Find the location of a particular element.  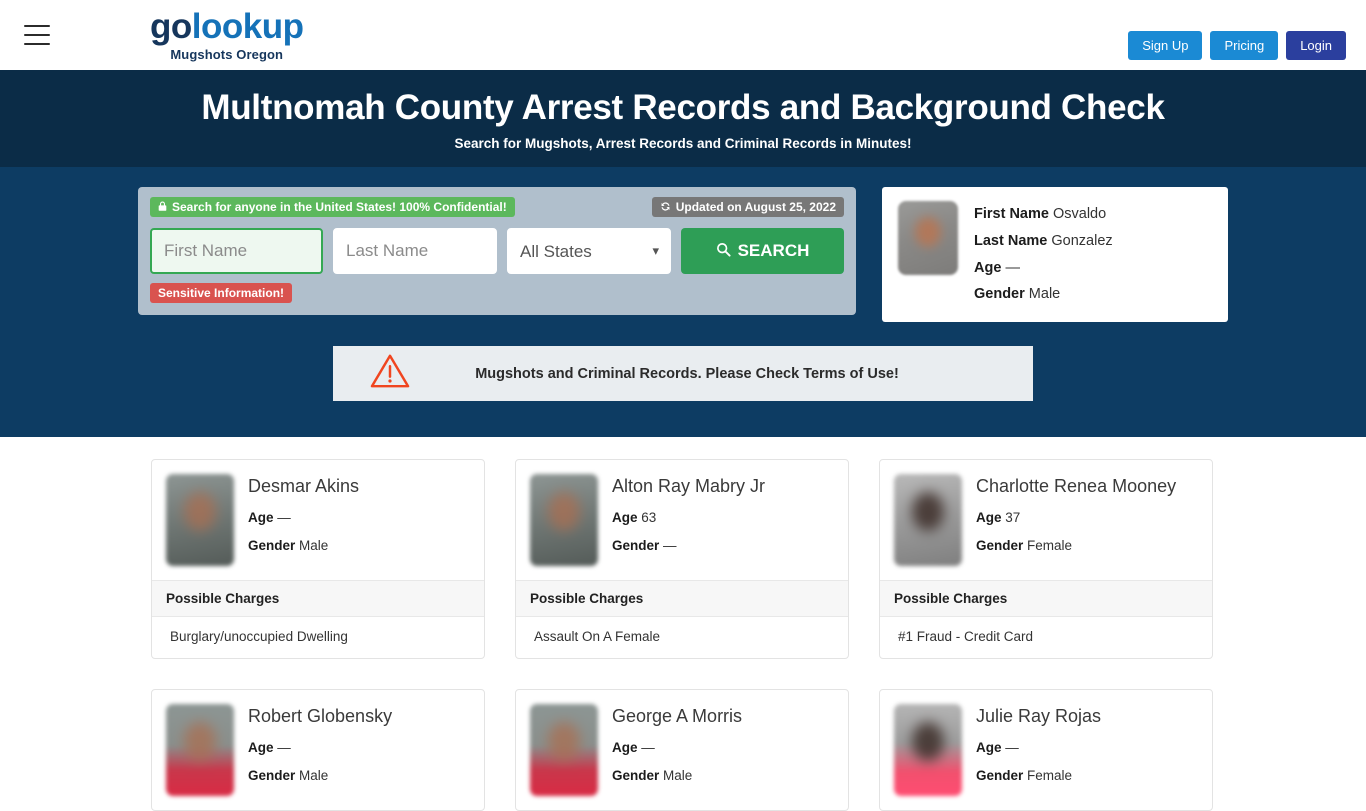

result-age-value: 37 is located at coordinates (1013, 517).